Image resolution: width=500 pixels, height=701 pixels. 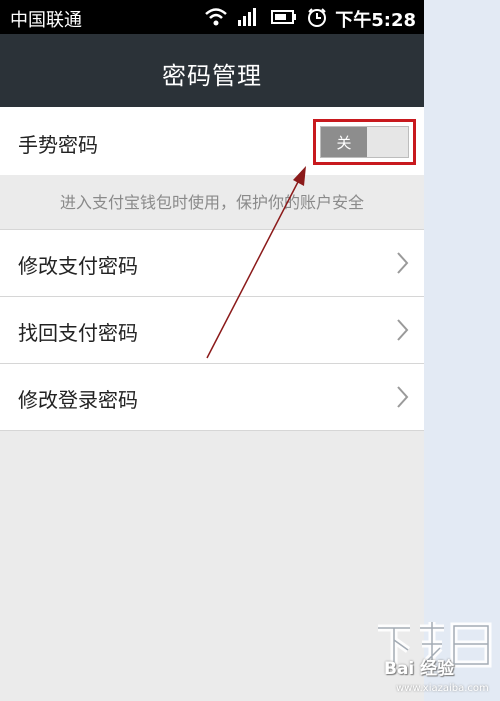 I want to click on watermark-url: www.xiazaiba.com, so click(x=442, y=688).